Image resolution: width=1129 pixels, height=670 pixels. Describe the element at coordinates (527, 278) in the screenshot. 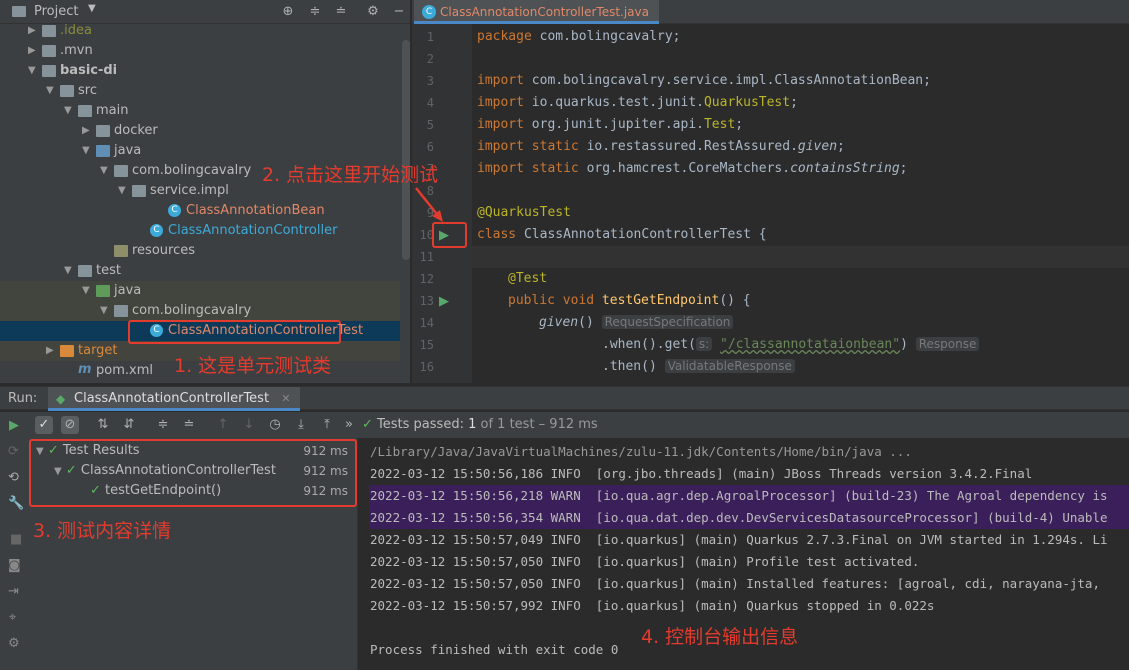

I see `code-line-12: @Test` at that location.